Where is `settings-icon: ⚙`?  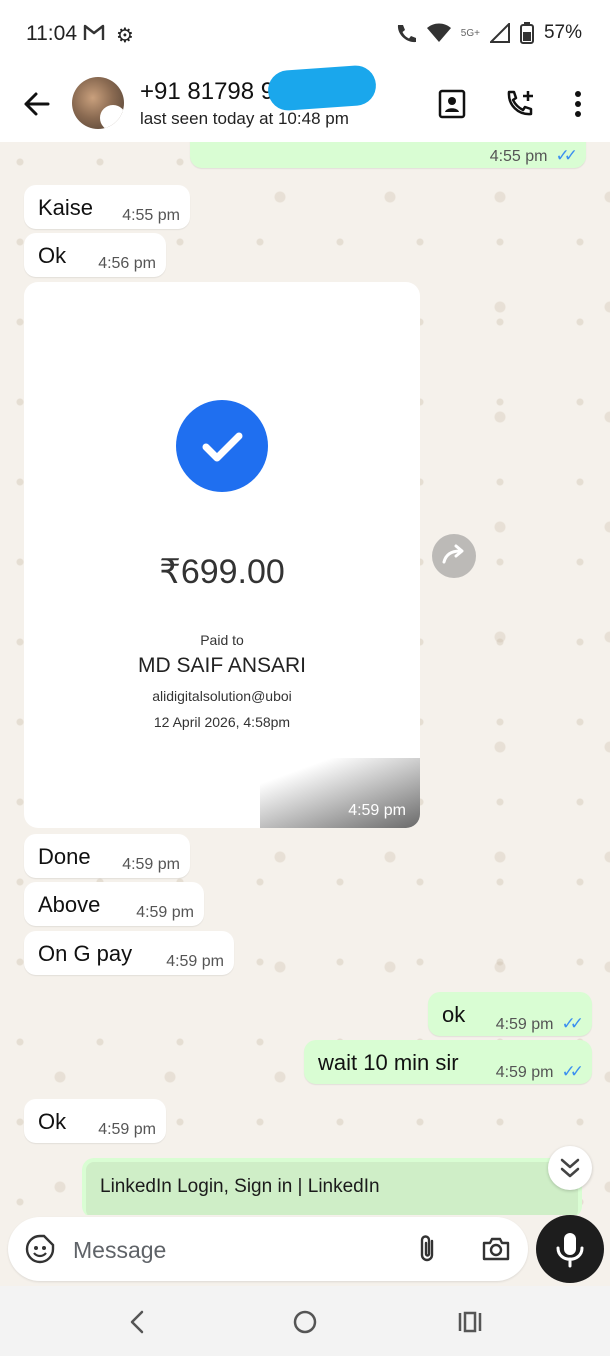 settings-icon: ⚙ is located at coordinates (125, 36).